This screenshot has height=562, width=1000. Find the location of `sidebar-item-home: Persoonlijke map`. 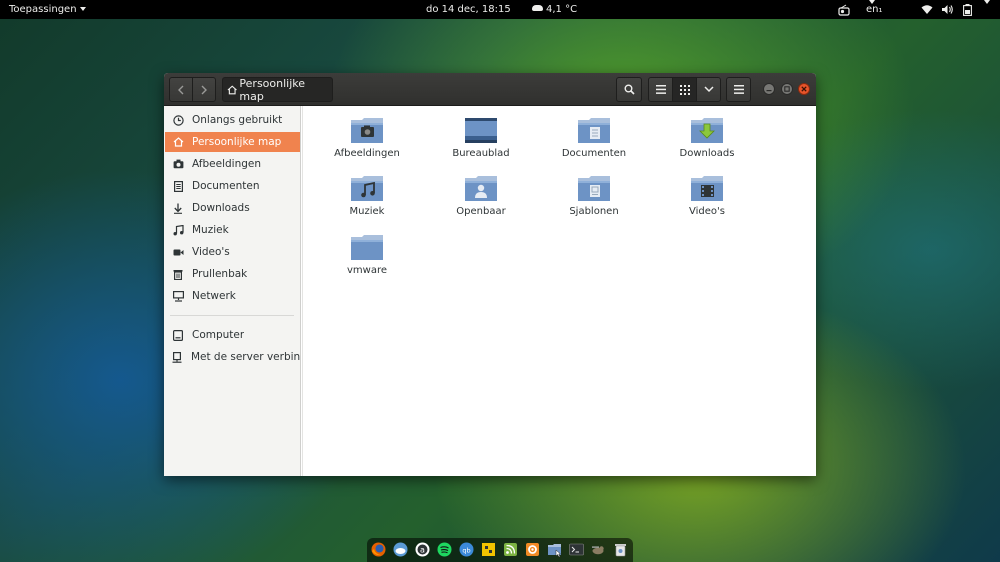

sidebar-item-home: Persoonlijke map is located at coordinates (232, 142).